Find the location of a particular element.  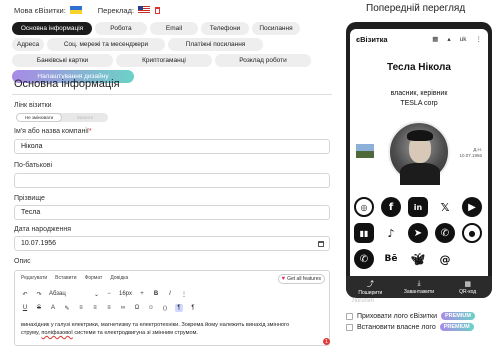

bell-icon: ▴ is located at coordinates (448, 39).